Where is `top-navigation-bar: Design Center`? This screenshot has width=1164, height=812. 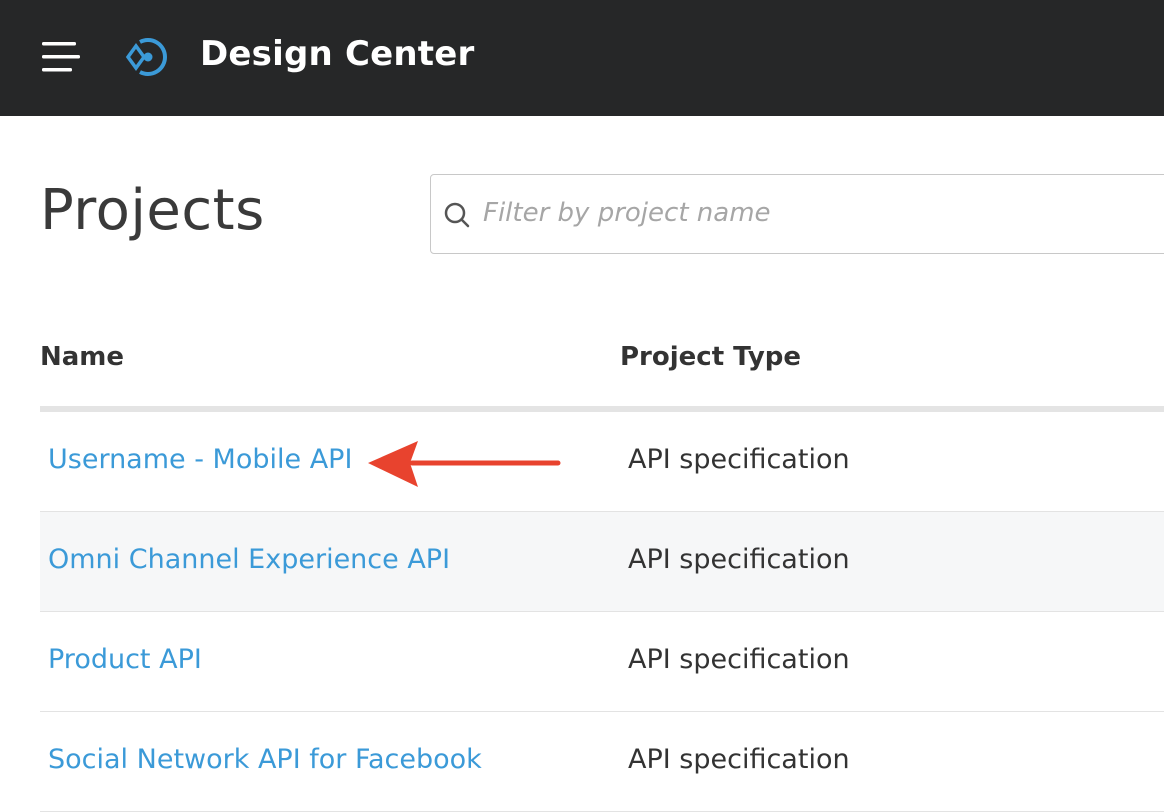 top-navigation-bar: Design Center is located at coordinates (582, 58).